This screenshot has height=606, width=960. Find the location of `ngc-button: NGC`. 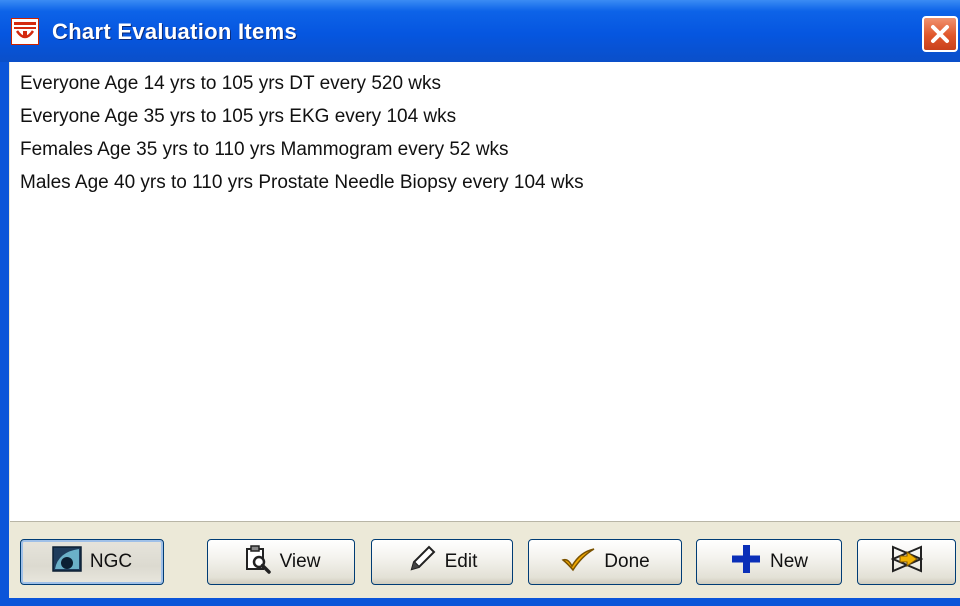

ngc-button: NGC is located at coordinates (92, 562).